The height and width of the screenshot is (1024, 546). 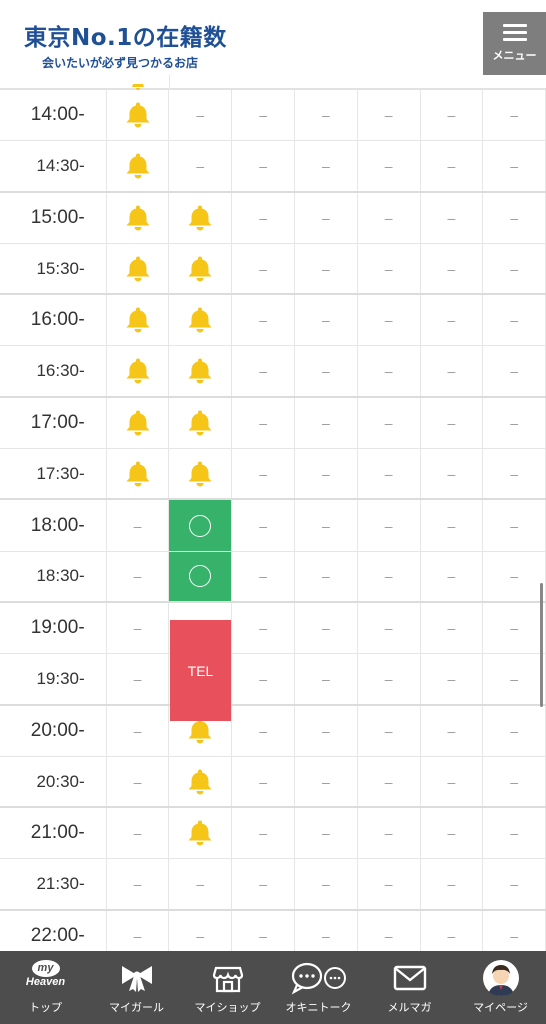 I want to click on tel-slot: TEL, so click(x=200, y=670).